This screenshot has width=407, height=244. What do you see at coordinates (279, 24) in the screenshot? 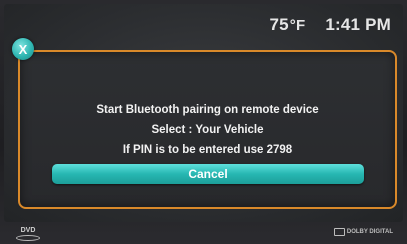
I see `temperature-value: 75` at bounding box center [279, 24].